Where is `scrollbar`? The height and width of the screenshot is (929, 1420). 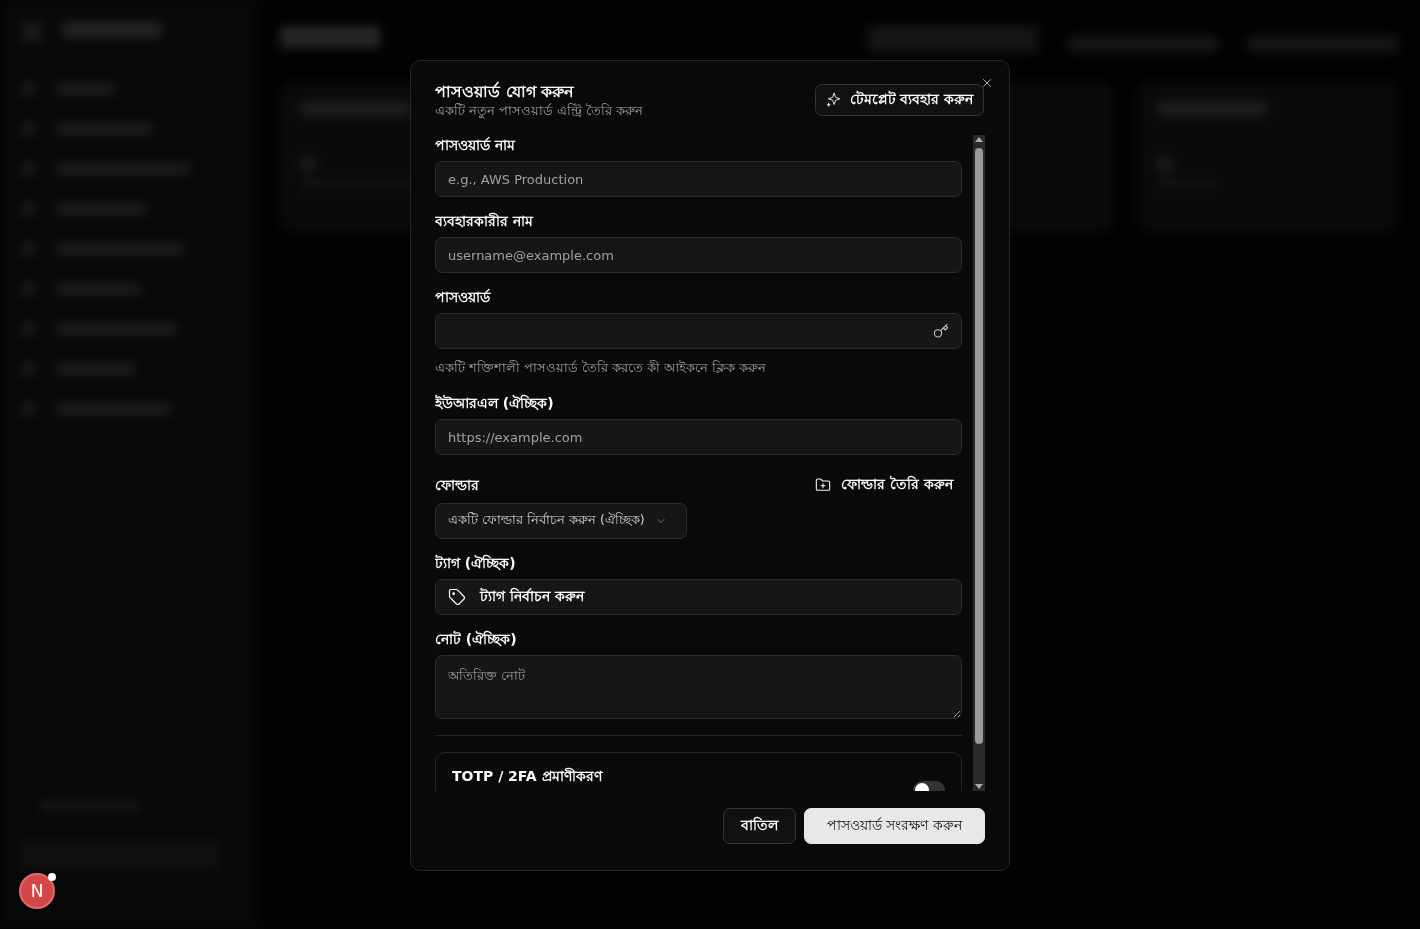 scrollbar is located at coordinates (979, 463).